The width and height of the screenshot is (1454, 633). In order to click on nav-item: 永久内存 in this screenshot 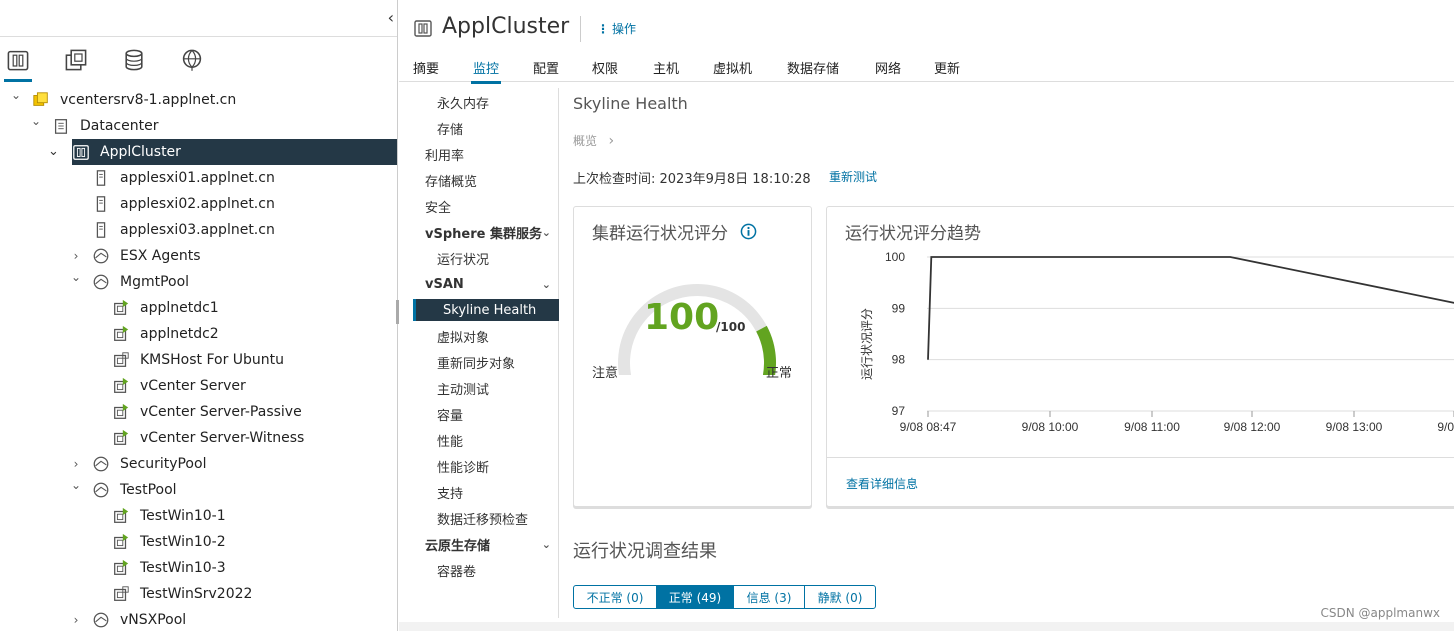, I will do `click(486, 102)`.